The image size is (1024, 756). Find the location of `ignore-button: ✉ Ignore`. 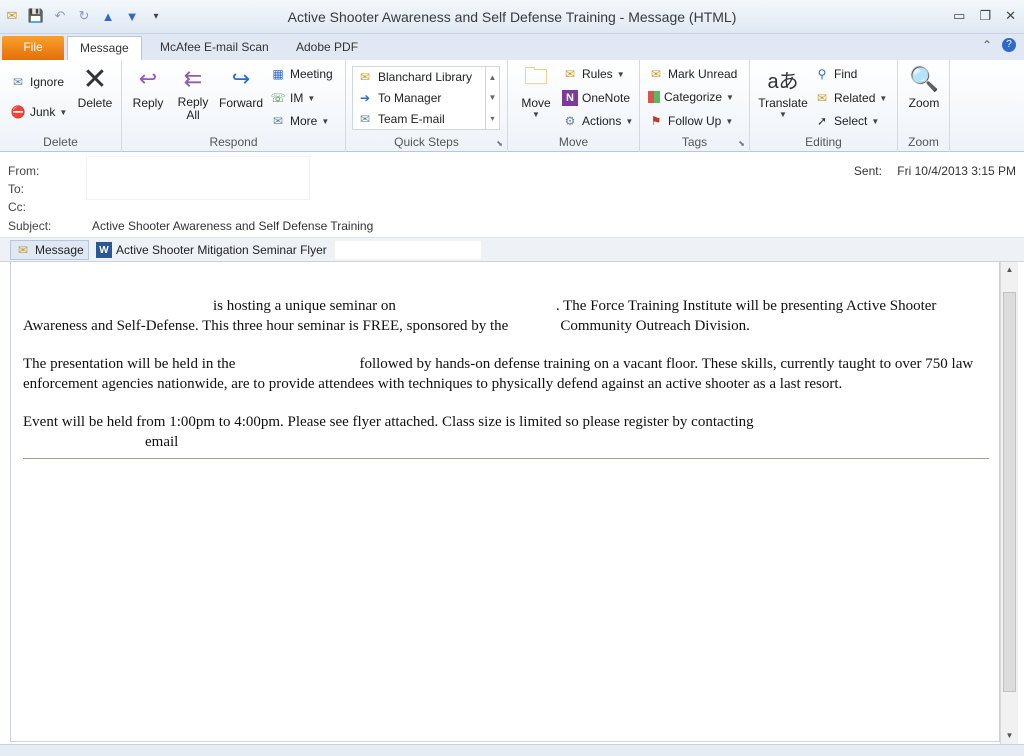

ignore-button: ✉ Ignore is located at coordinates (37, 82).